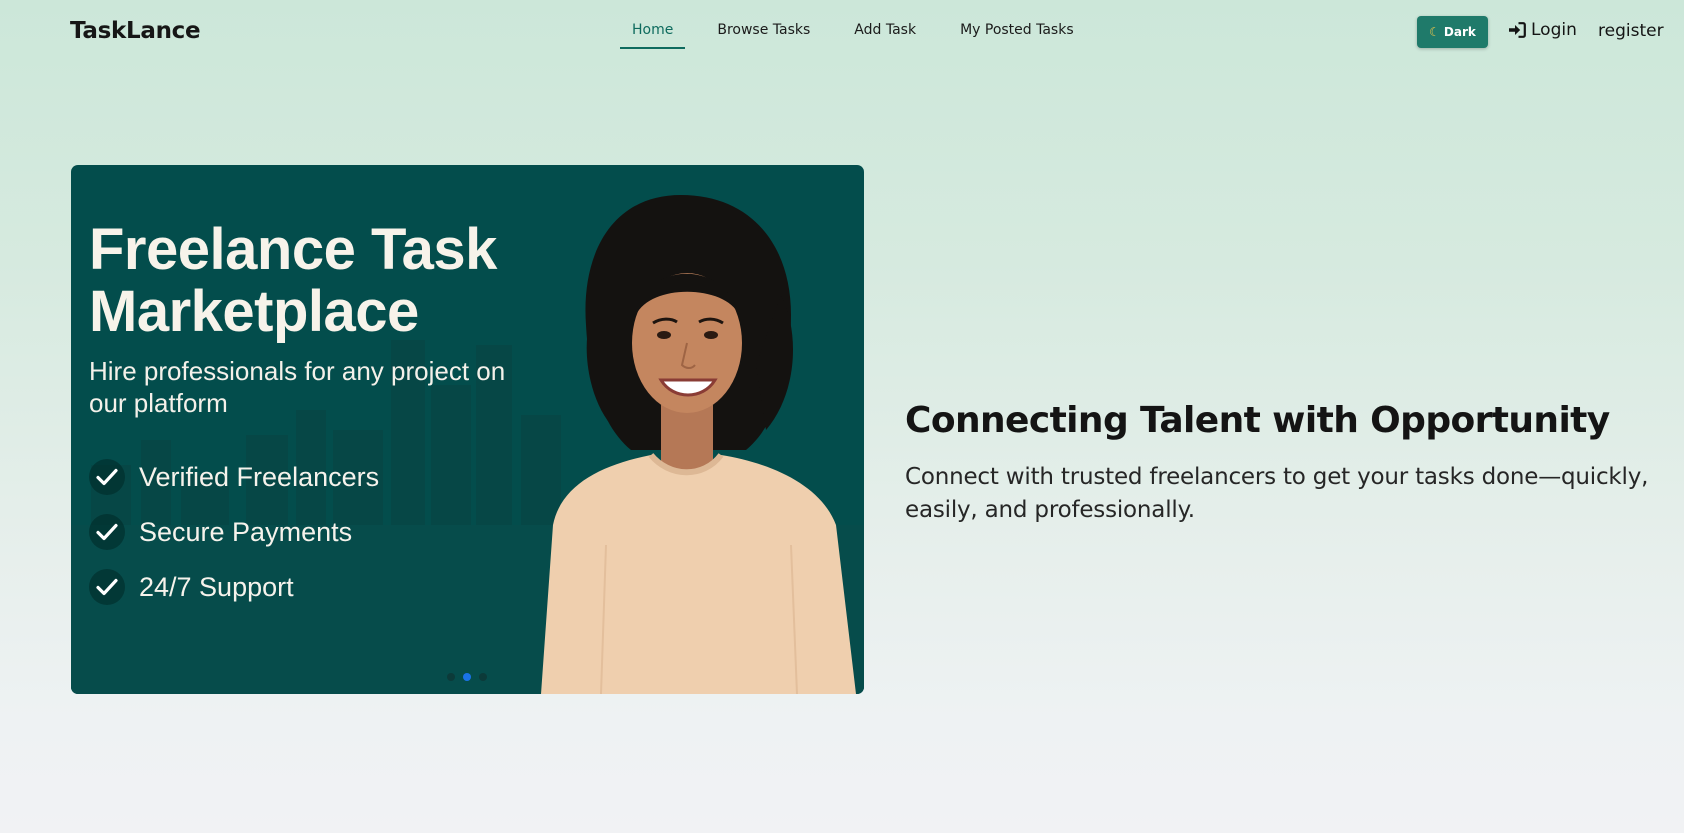 This screenshot has height=833, width=1684. I want to click on nav-link-browse-tasks: Browse Tasks, so click(763, 30).